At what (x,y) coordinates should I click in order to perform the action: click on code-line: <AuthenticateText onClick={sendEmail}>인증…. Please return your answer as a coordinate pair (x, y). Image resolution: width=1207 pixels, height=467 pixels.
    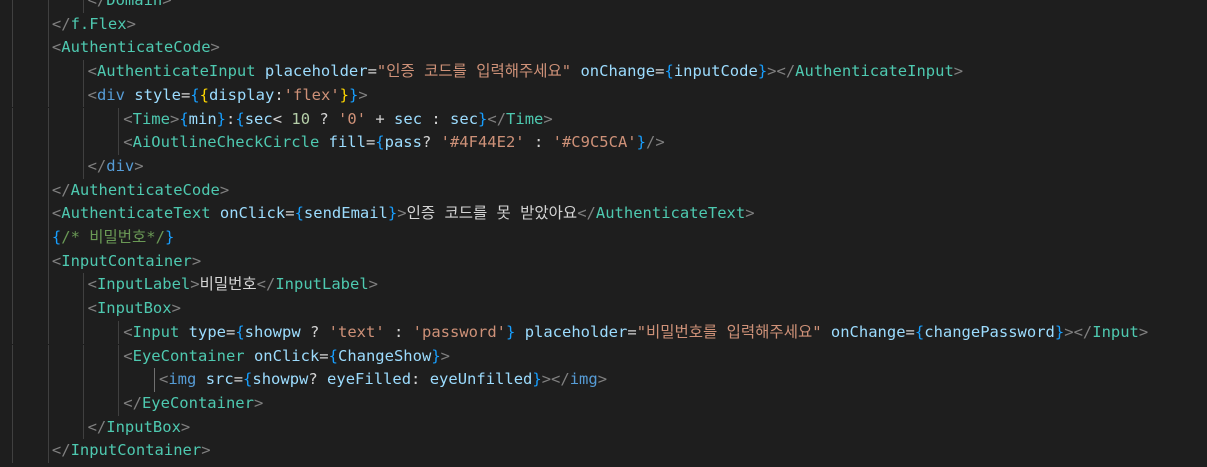
    Looking at the image, I should click on (603, 214).